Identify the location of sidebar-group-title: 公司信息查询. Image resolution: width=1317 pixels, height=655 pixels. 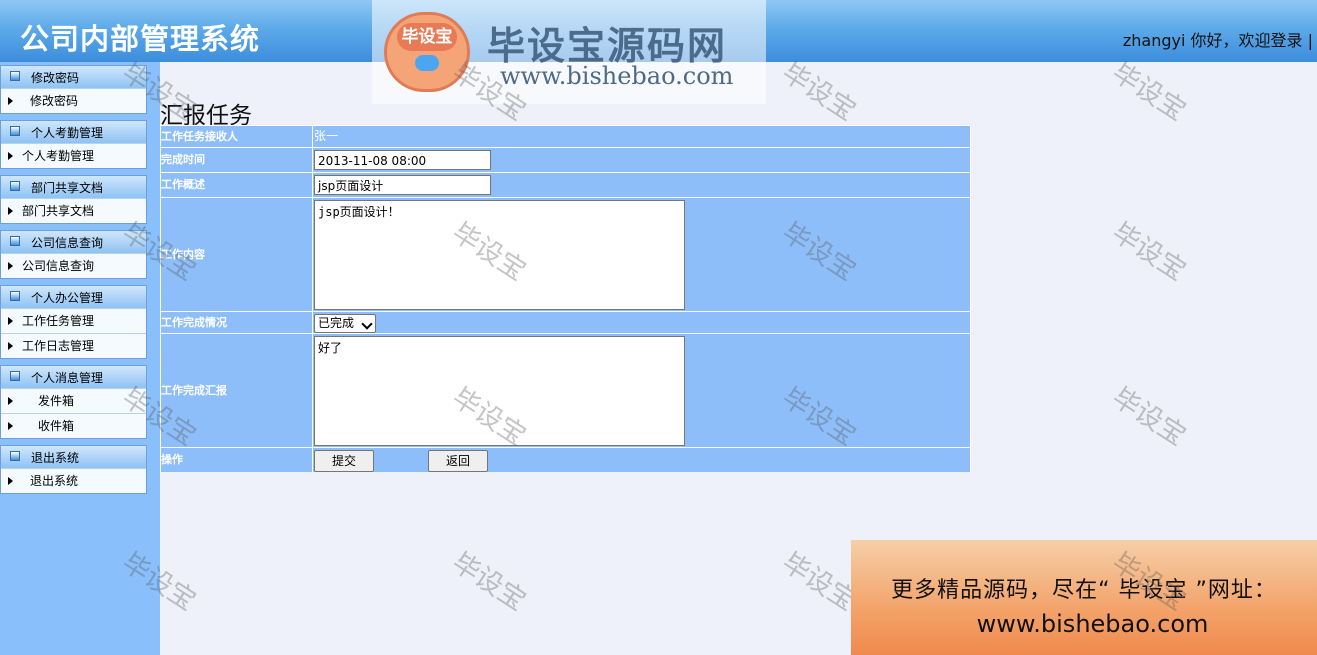
(67, 243).